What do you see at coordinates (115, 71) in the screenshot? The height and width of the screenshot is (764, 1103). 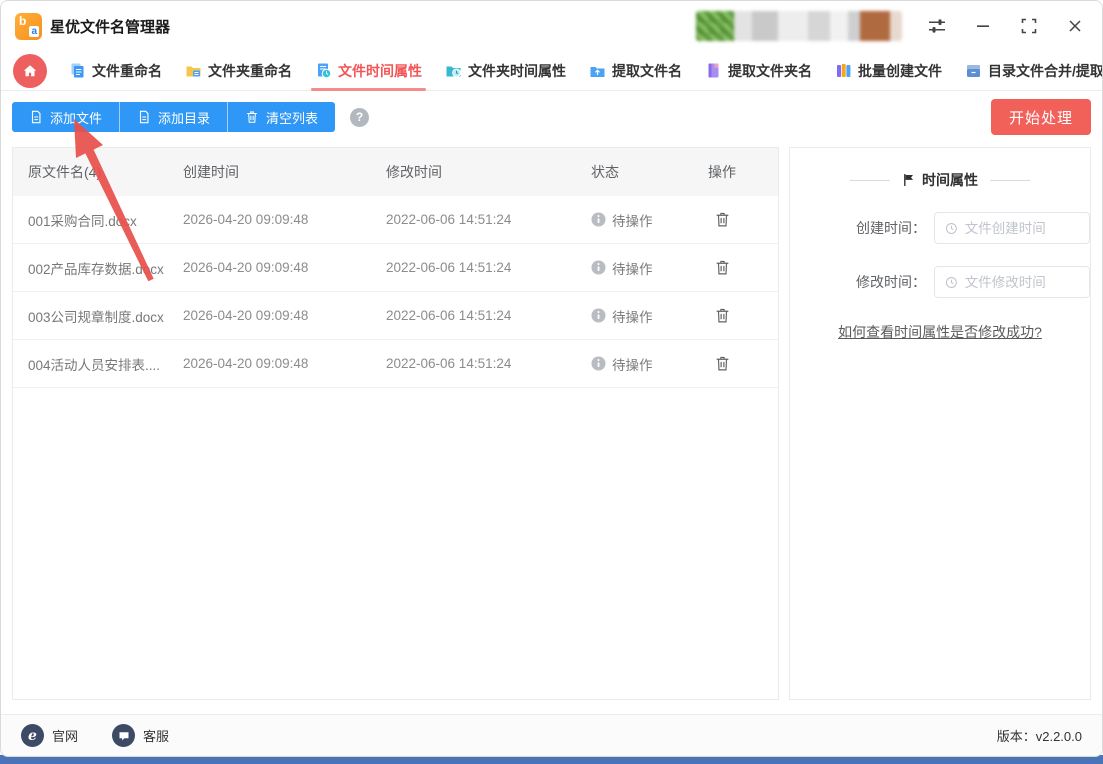 I see `tab-file-rename: 文件重命名` at bounding box center [115, 71].